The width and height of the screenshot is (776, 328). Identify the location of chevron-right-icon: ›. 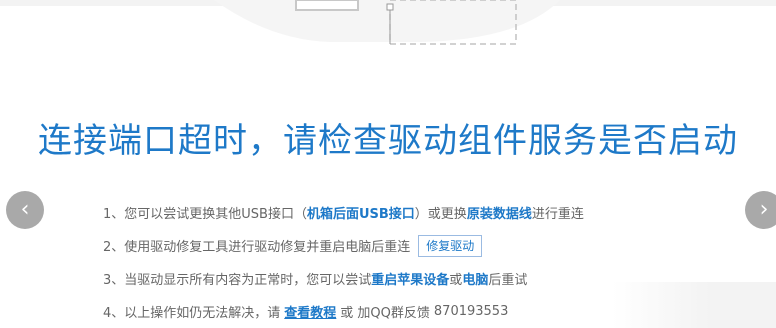
(764, 209).